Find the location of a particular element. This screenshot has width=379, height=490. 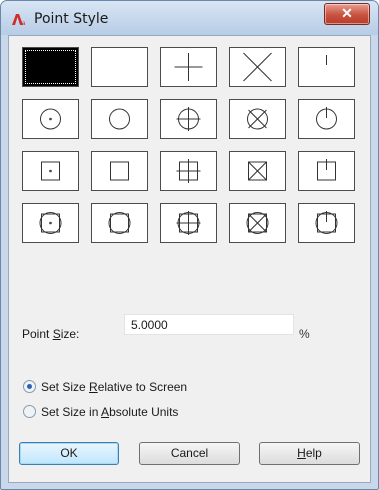

square-plus-icon is located at coordinates (188, 171).